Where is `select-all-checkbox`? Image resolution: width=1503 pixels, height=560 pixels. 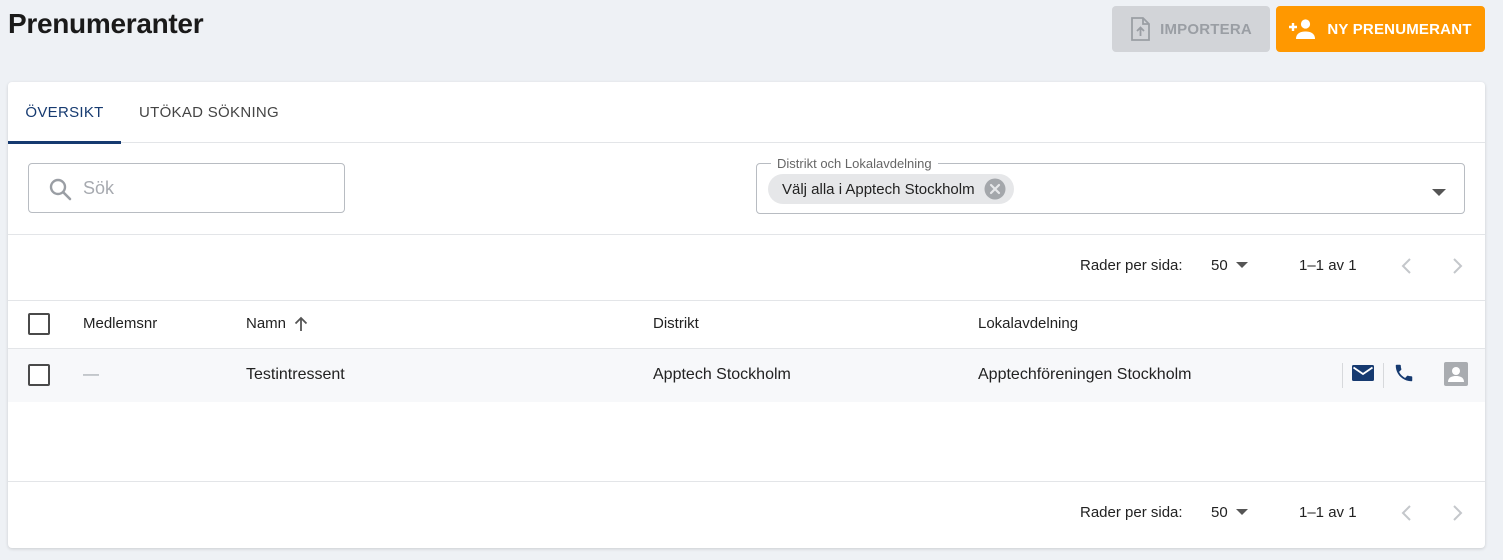 select-all-checkbox is located at coordinates (39, 324).